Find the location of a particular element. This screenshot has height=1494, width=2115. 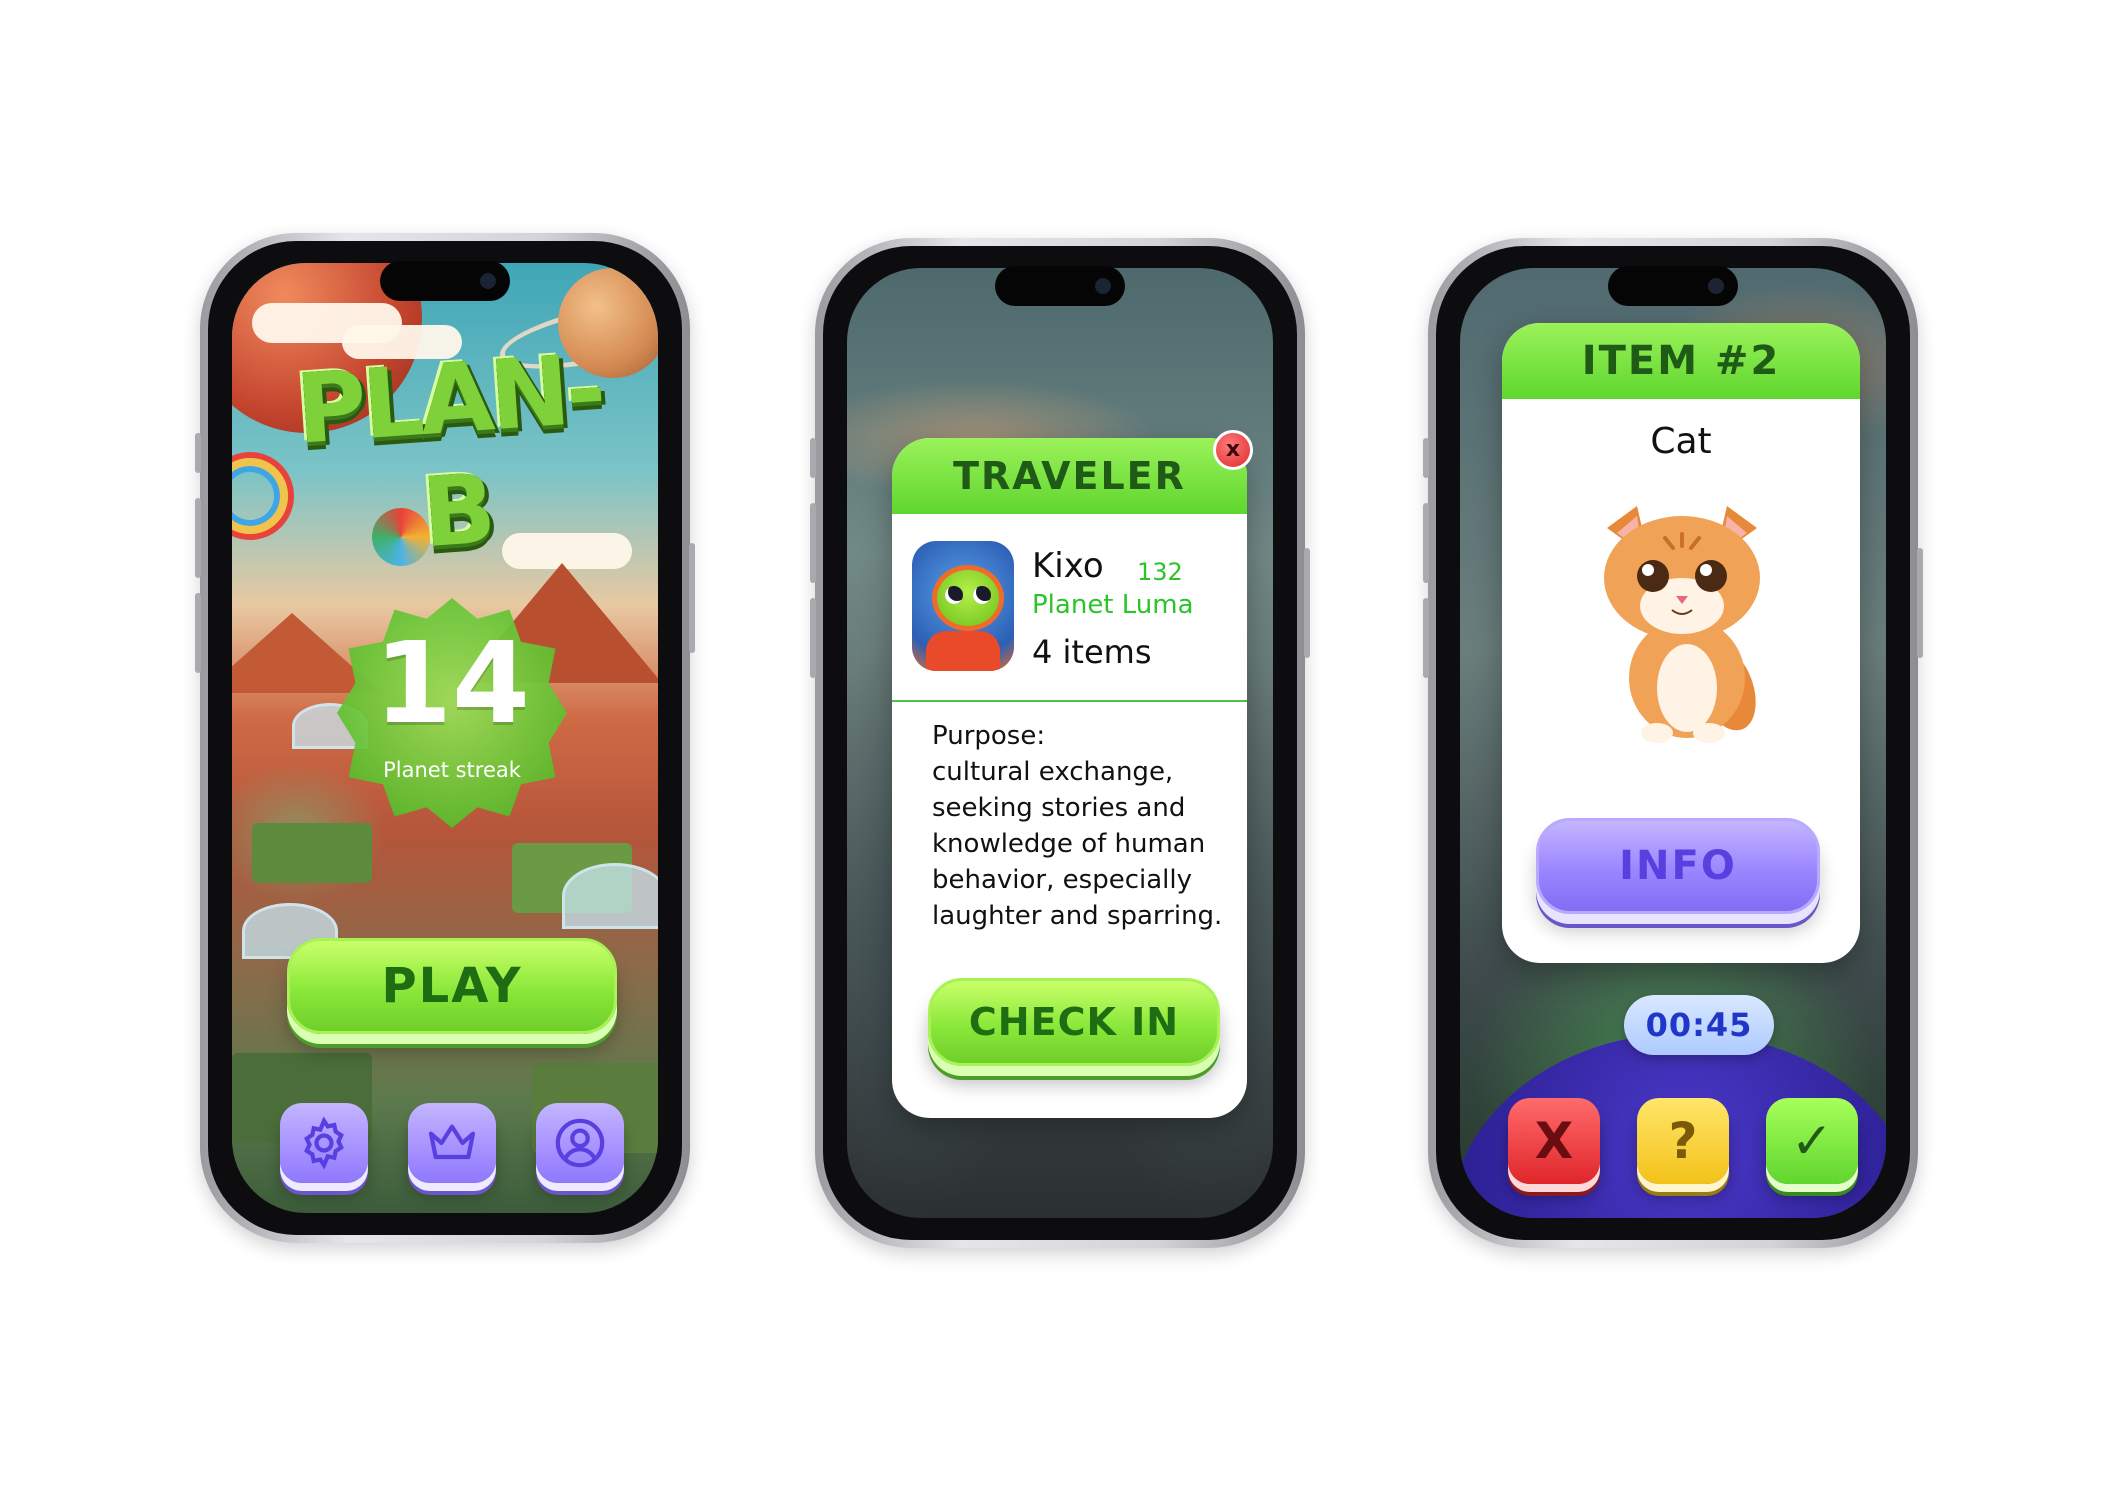

leaderboard-button is located at coordinates (452, 1143).